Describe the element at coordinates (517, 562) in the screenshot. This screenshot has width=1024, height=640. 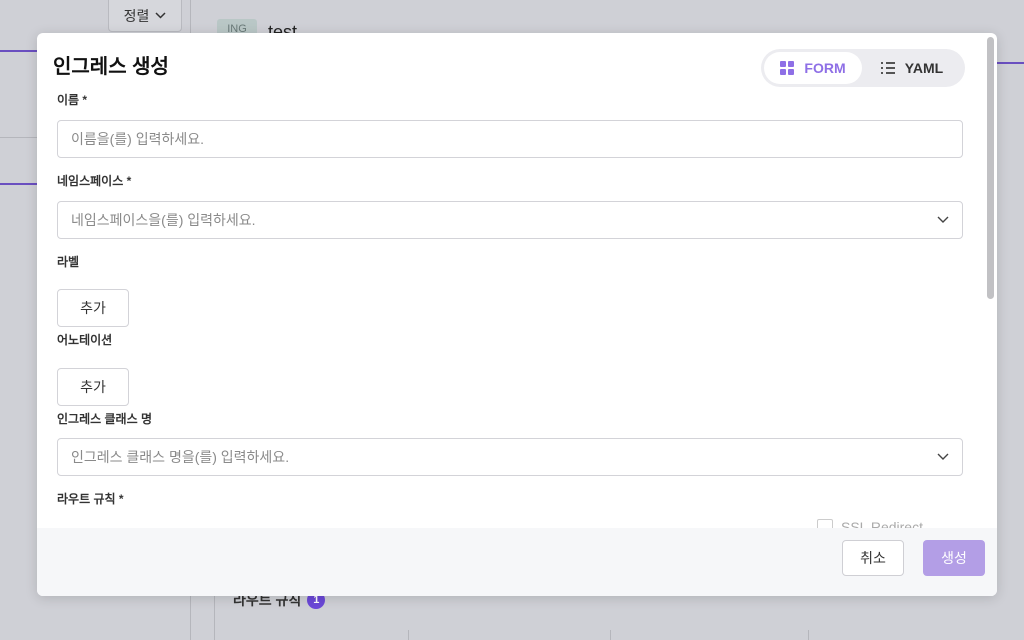
I see `modal-footer: 취소 생성` at that location.